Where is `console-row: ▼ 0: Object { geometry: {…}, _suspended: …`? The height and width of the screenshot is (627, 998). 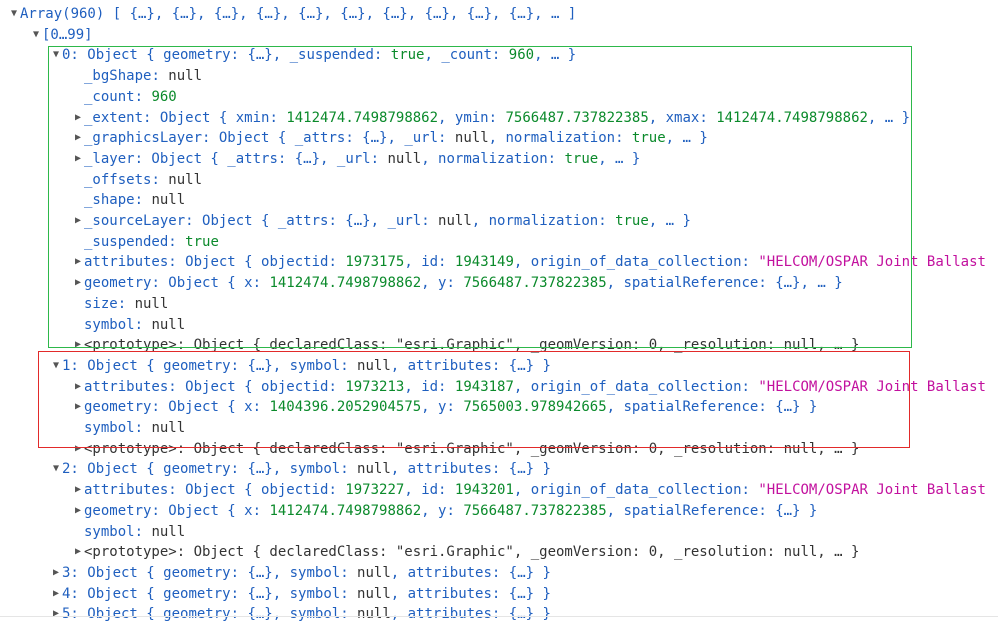
console-row: ▼ 0: Object { geometry: {…}, _suspended: … is located at coordinates (313, 55).